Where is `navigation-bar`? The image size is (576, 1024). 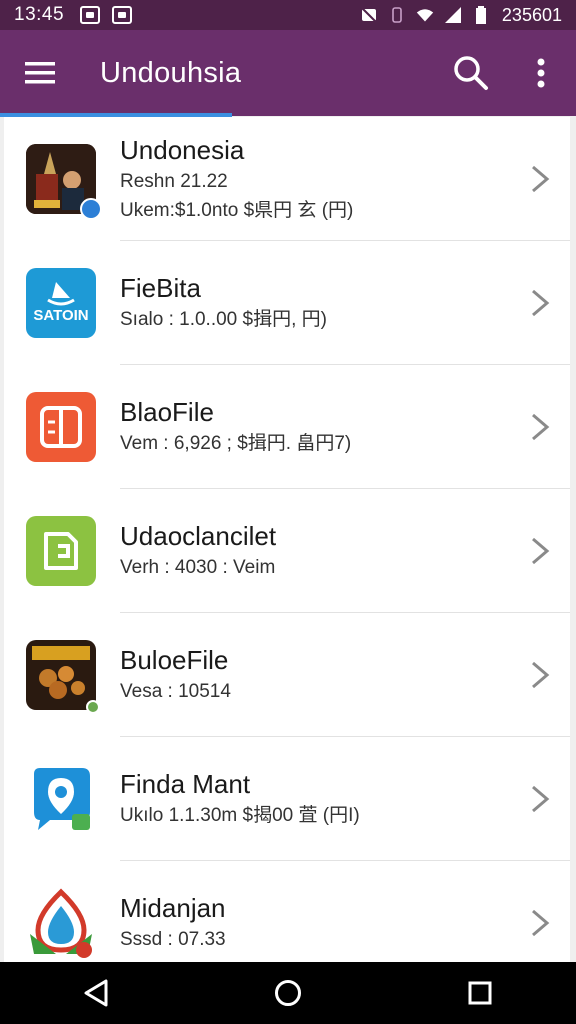
navigation-bar is located at coordinates (288, 993).